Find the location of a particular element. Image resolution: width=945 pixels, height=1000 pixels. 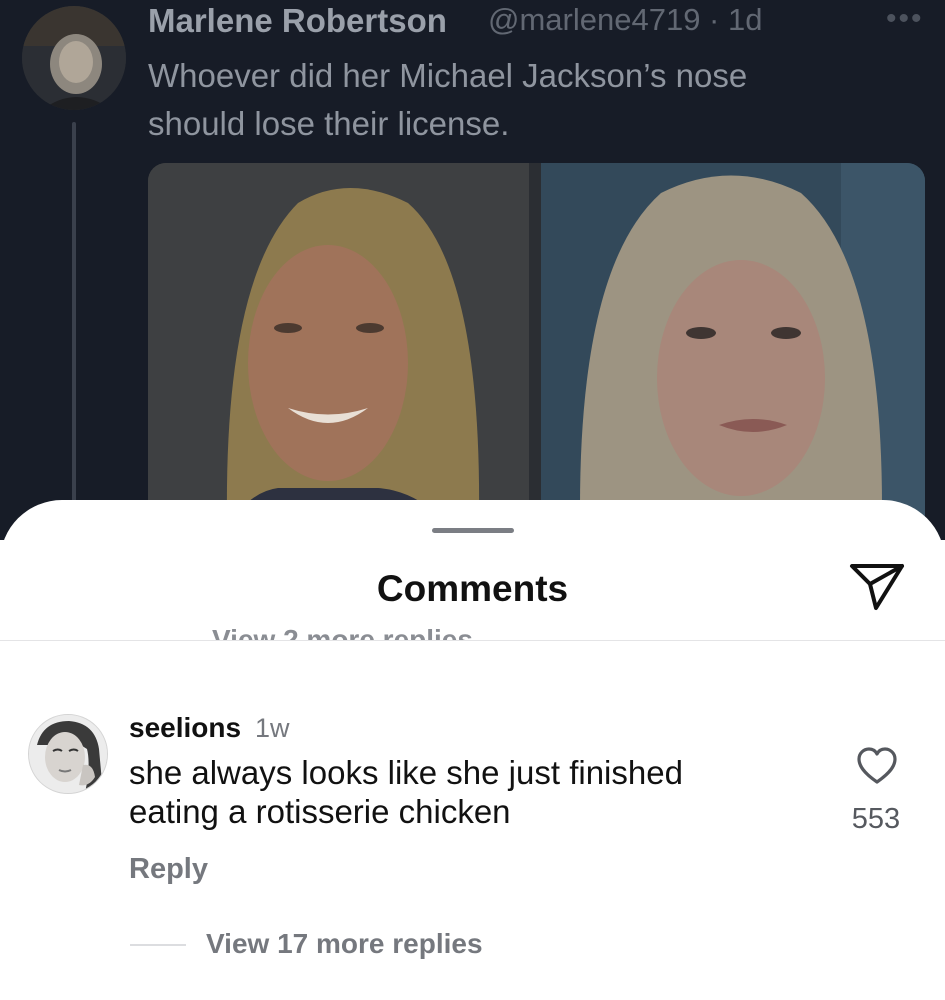

heart-outline-icon is located at coordinates (877, 766).